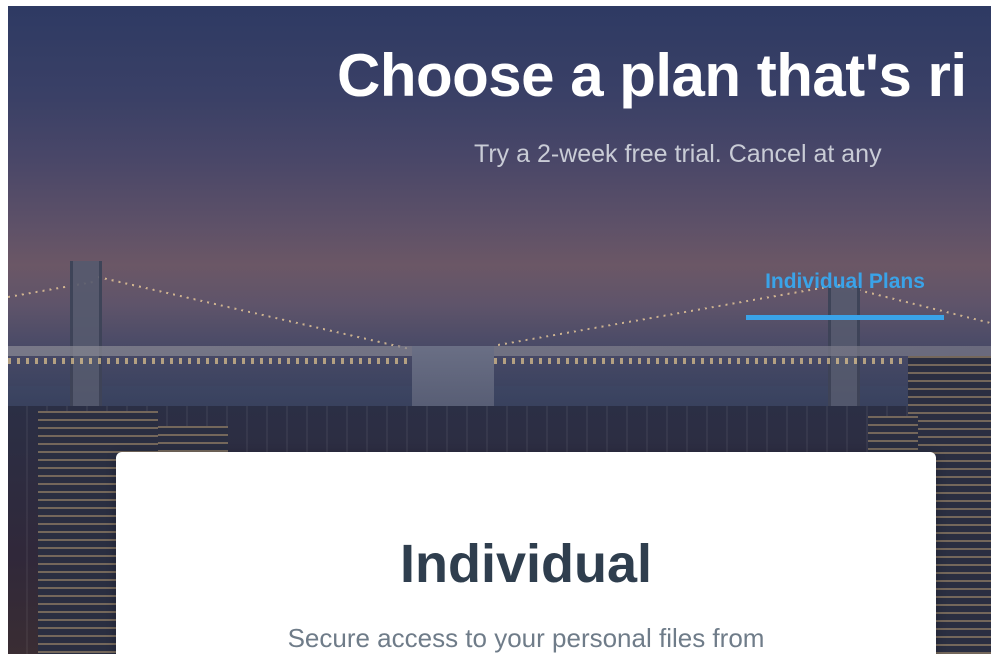  Describe the element at coordinates (652, 75) in the screenshot. I see `page-headline: Choose a plan that's ri` at that location.